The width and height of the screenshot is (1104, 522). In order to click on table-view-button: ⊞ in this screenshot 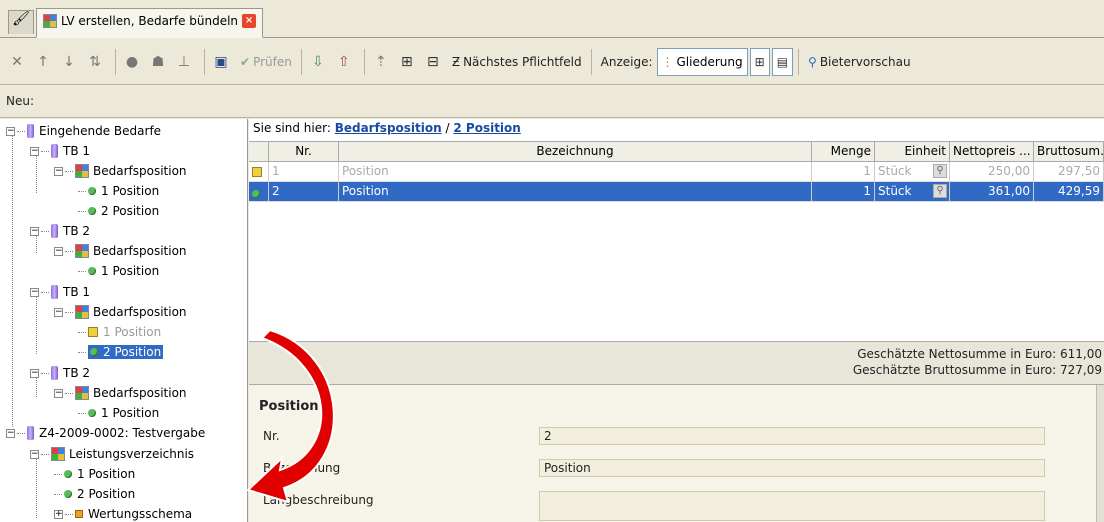, I will do `click(759, 61)`.